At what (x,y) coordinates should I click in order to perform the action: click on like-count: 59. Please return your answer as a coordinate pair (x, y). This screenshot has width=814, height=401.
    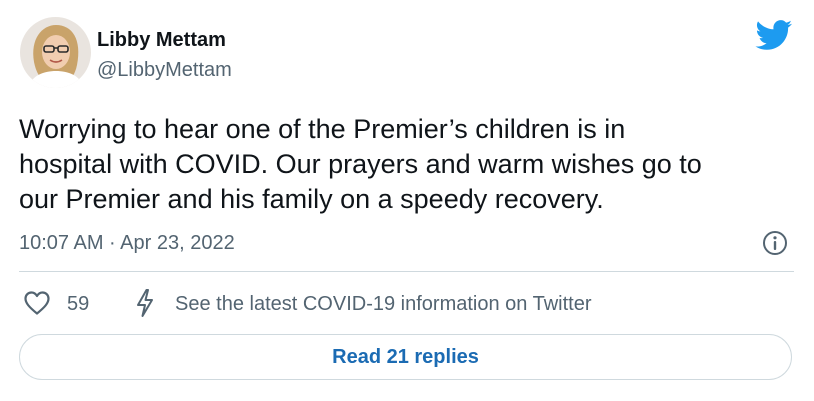
    Looking at the image, I should click on (78, 304).